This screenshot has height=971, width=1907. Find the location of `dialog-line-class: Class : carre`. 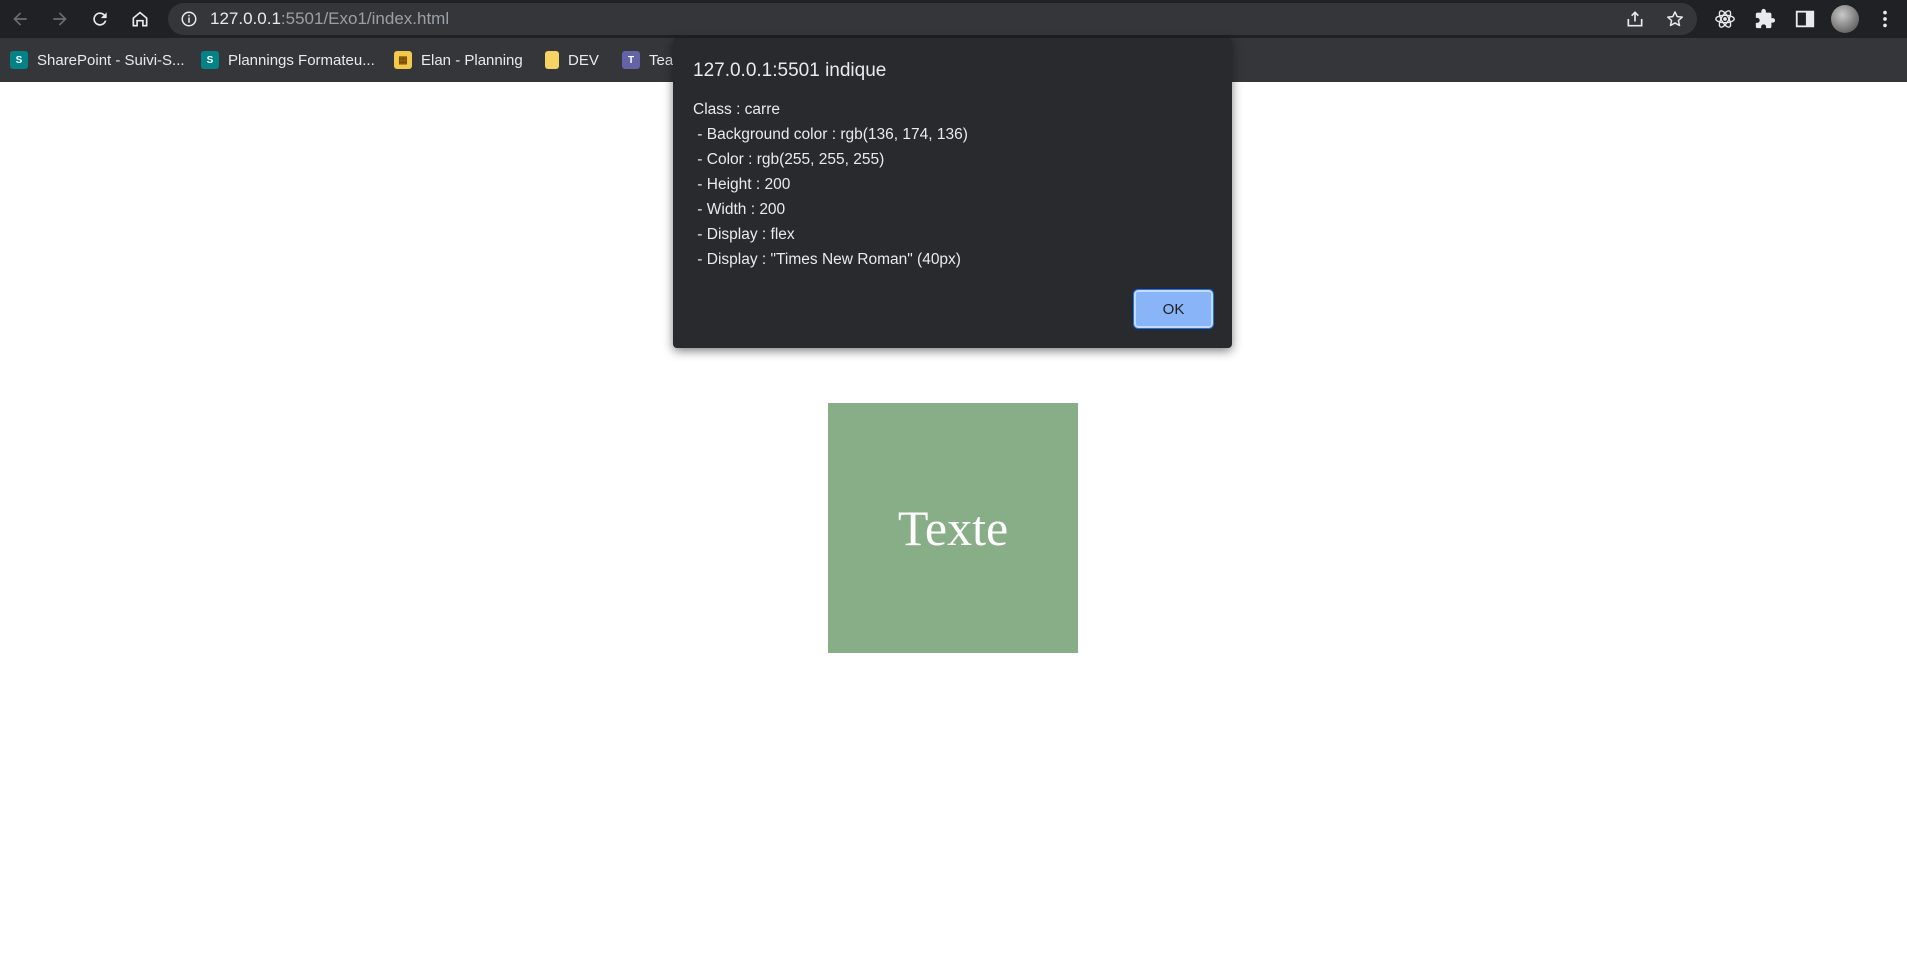

dialog-line-class: Class : carre is located at coordinates (736, 109).